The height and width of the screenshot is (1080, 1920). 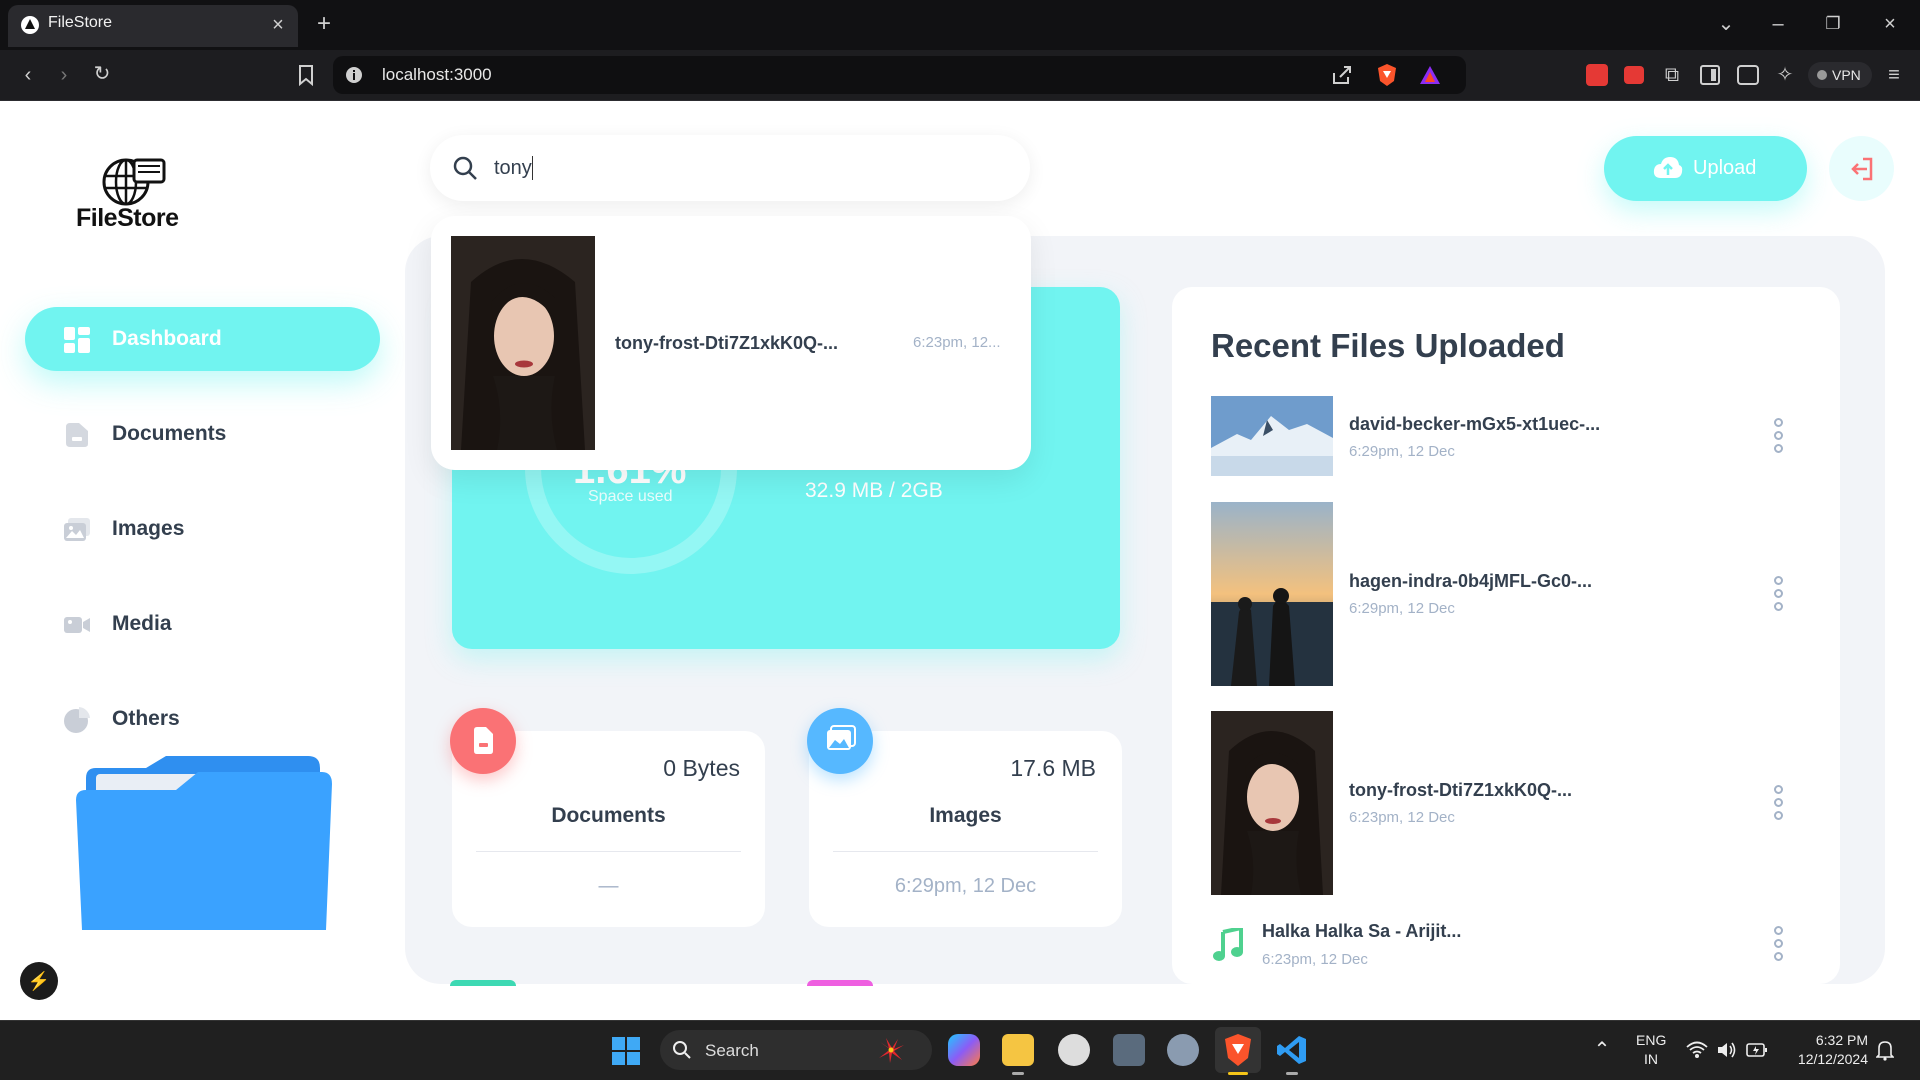 What do you see at coordinates (1725, 168) in the screenshot?
I see `upload-label: Upload` at bounding box center [1725, 168].